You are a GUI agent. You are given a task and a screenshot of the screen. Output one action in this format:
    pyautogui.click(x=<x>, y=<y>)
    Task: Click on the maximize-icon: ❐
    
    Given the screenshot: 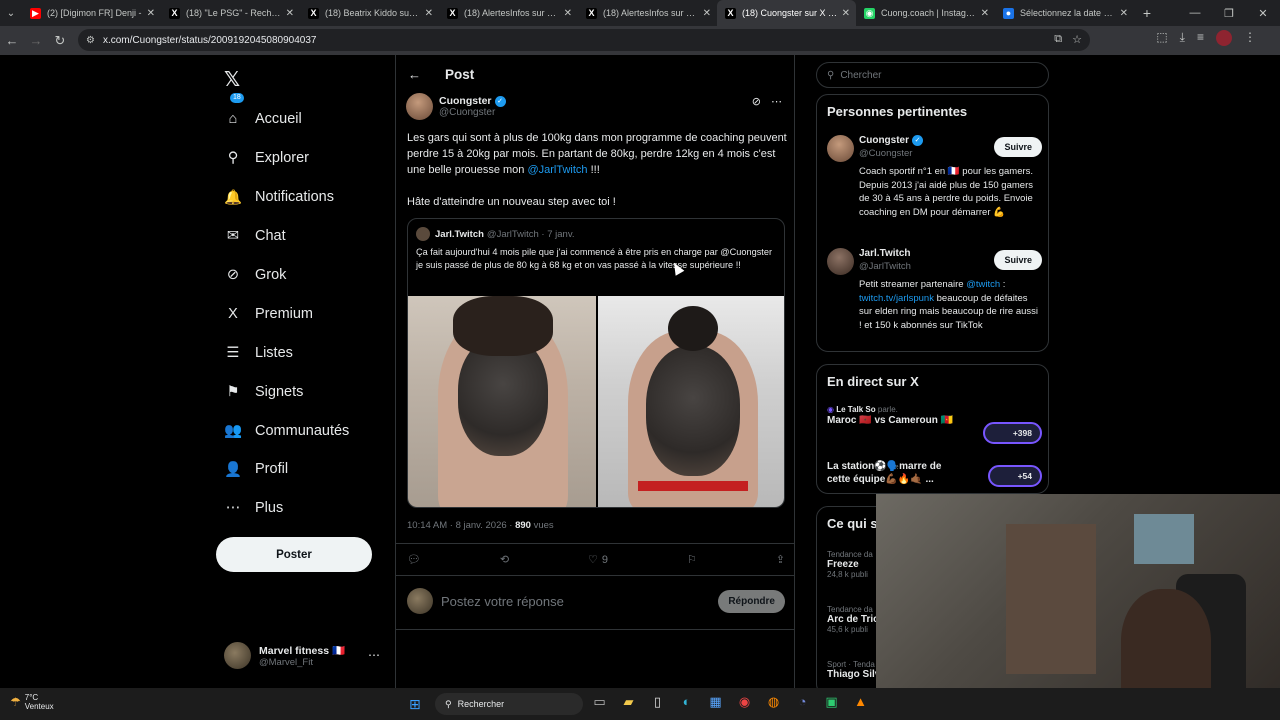 What is the action you would take?
    pyautogui.click(x=1229, y=13)
    